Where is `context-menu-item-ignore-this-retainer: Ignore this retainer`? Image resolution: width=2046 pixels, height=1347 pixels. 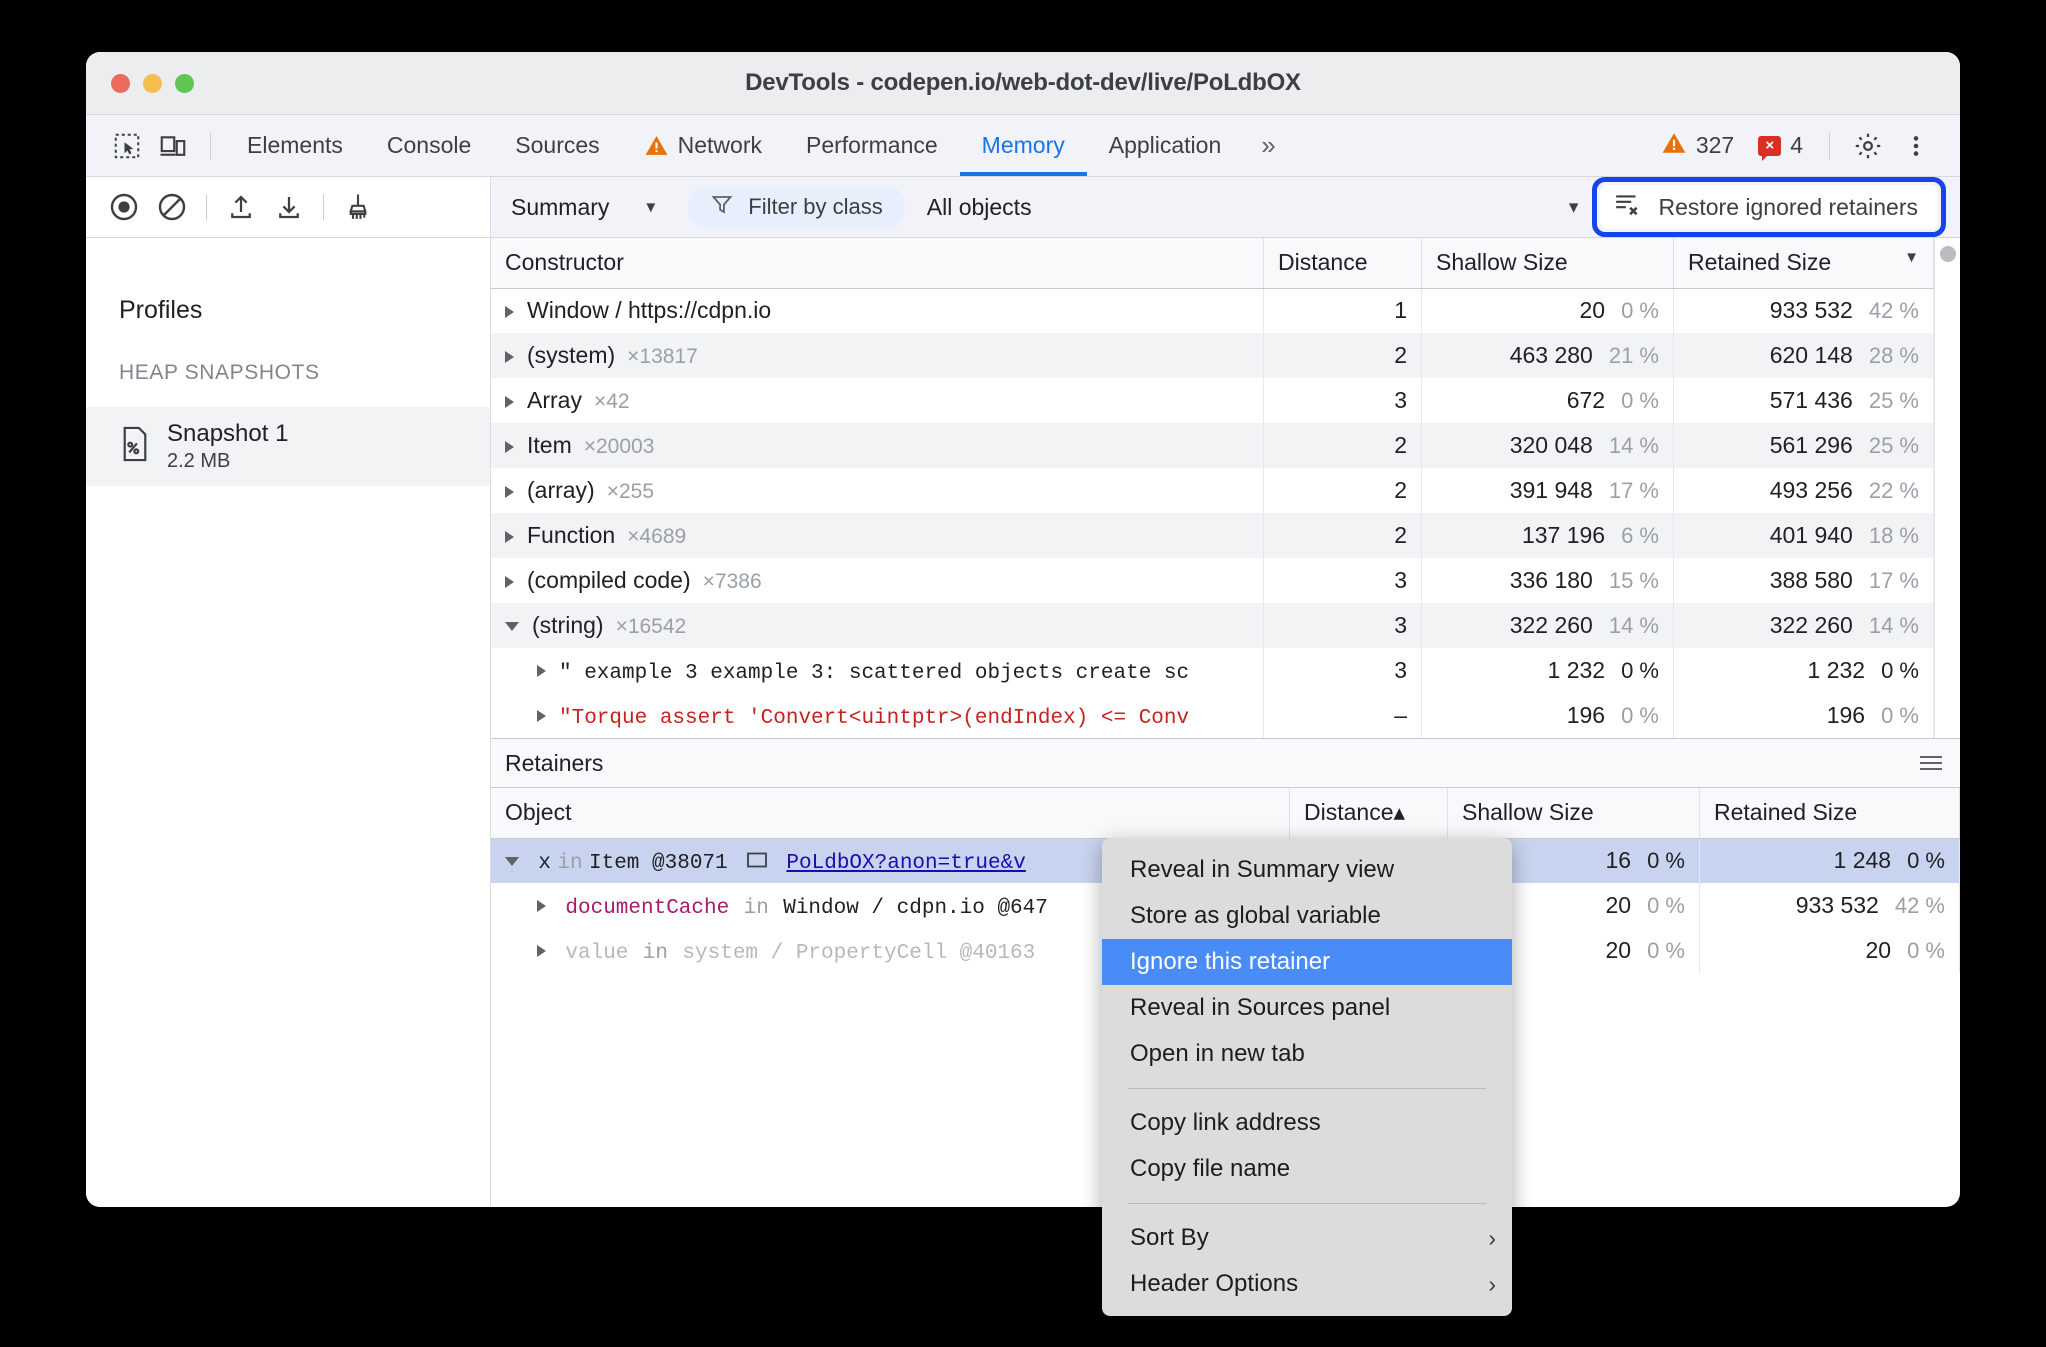 context-menu-item-ignore-this-retainer: Ignore this retainer is located at coordinates (1307, 962).